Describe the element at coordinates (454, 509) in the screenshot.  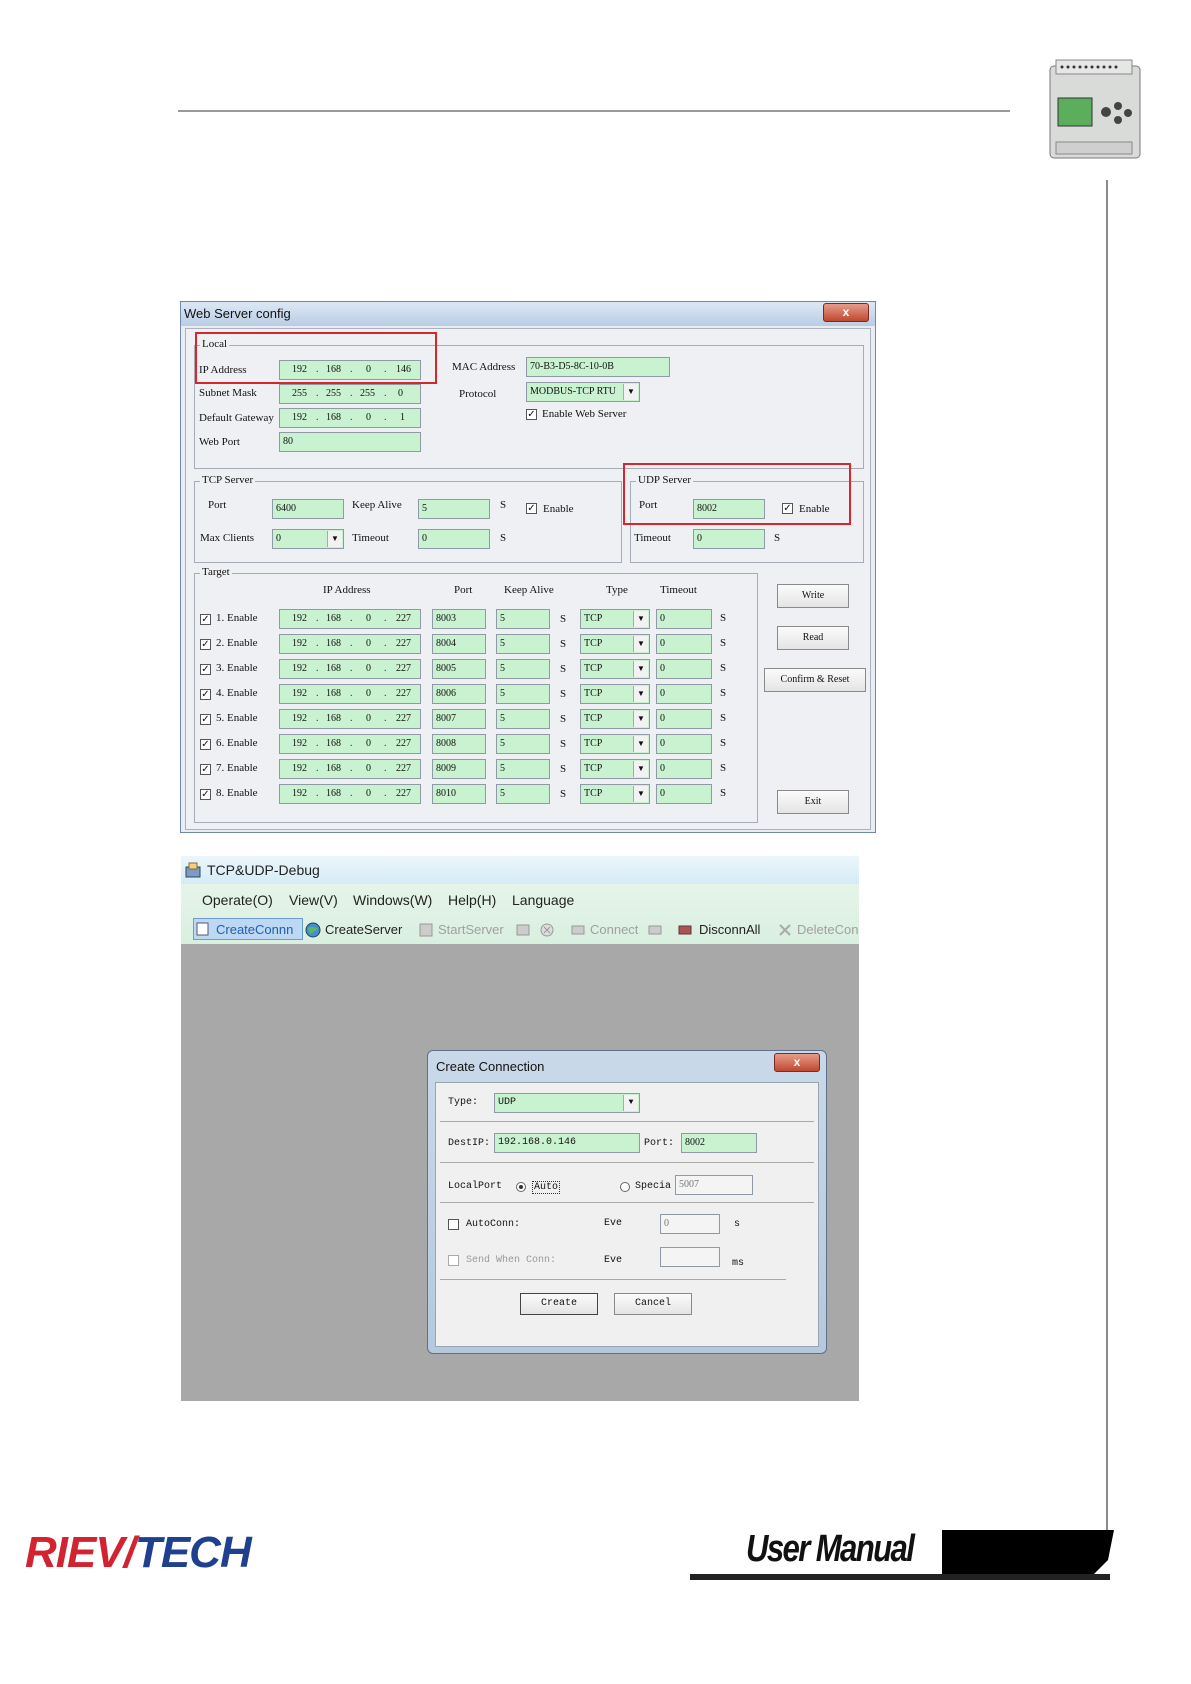
I see `tcp-keepalive-field: 5` at that location.